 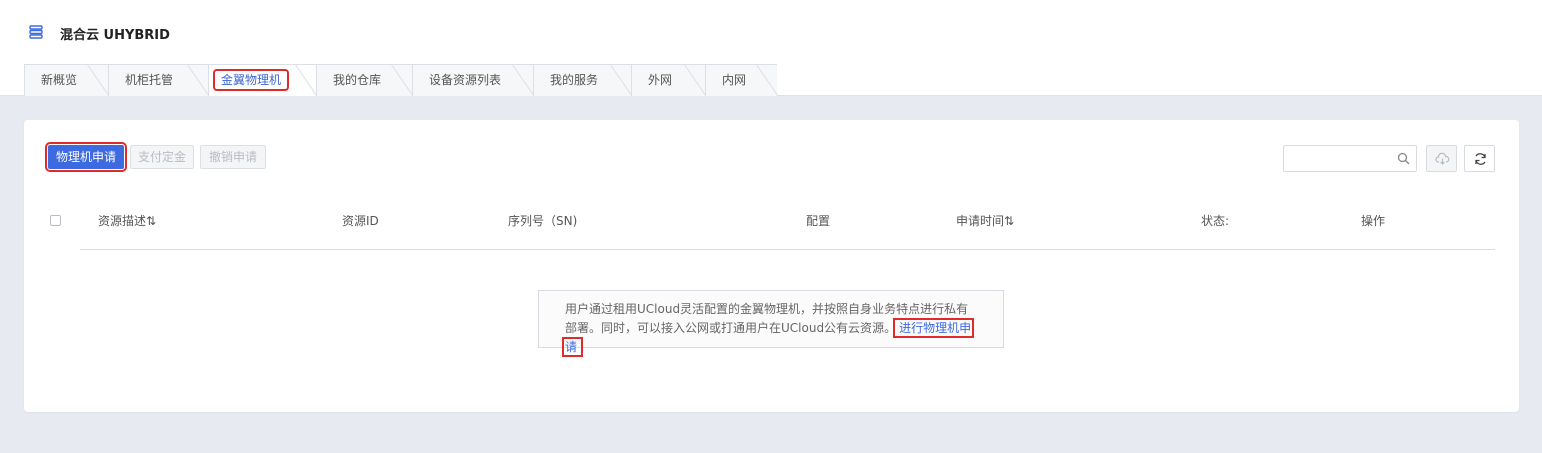 I want to click on tab-my-services: 我的服务, so click(x=582, y=80).